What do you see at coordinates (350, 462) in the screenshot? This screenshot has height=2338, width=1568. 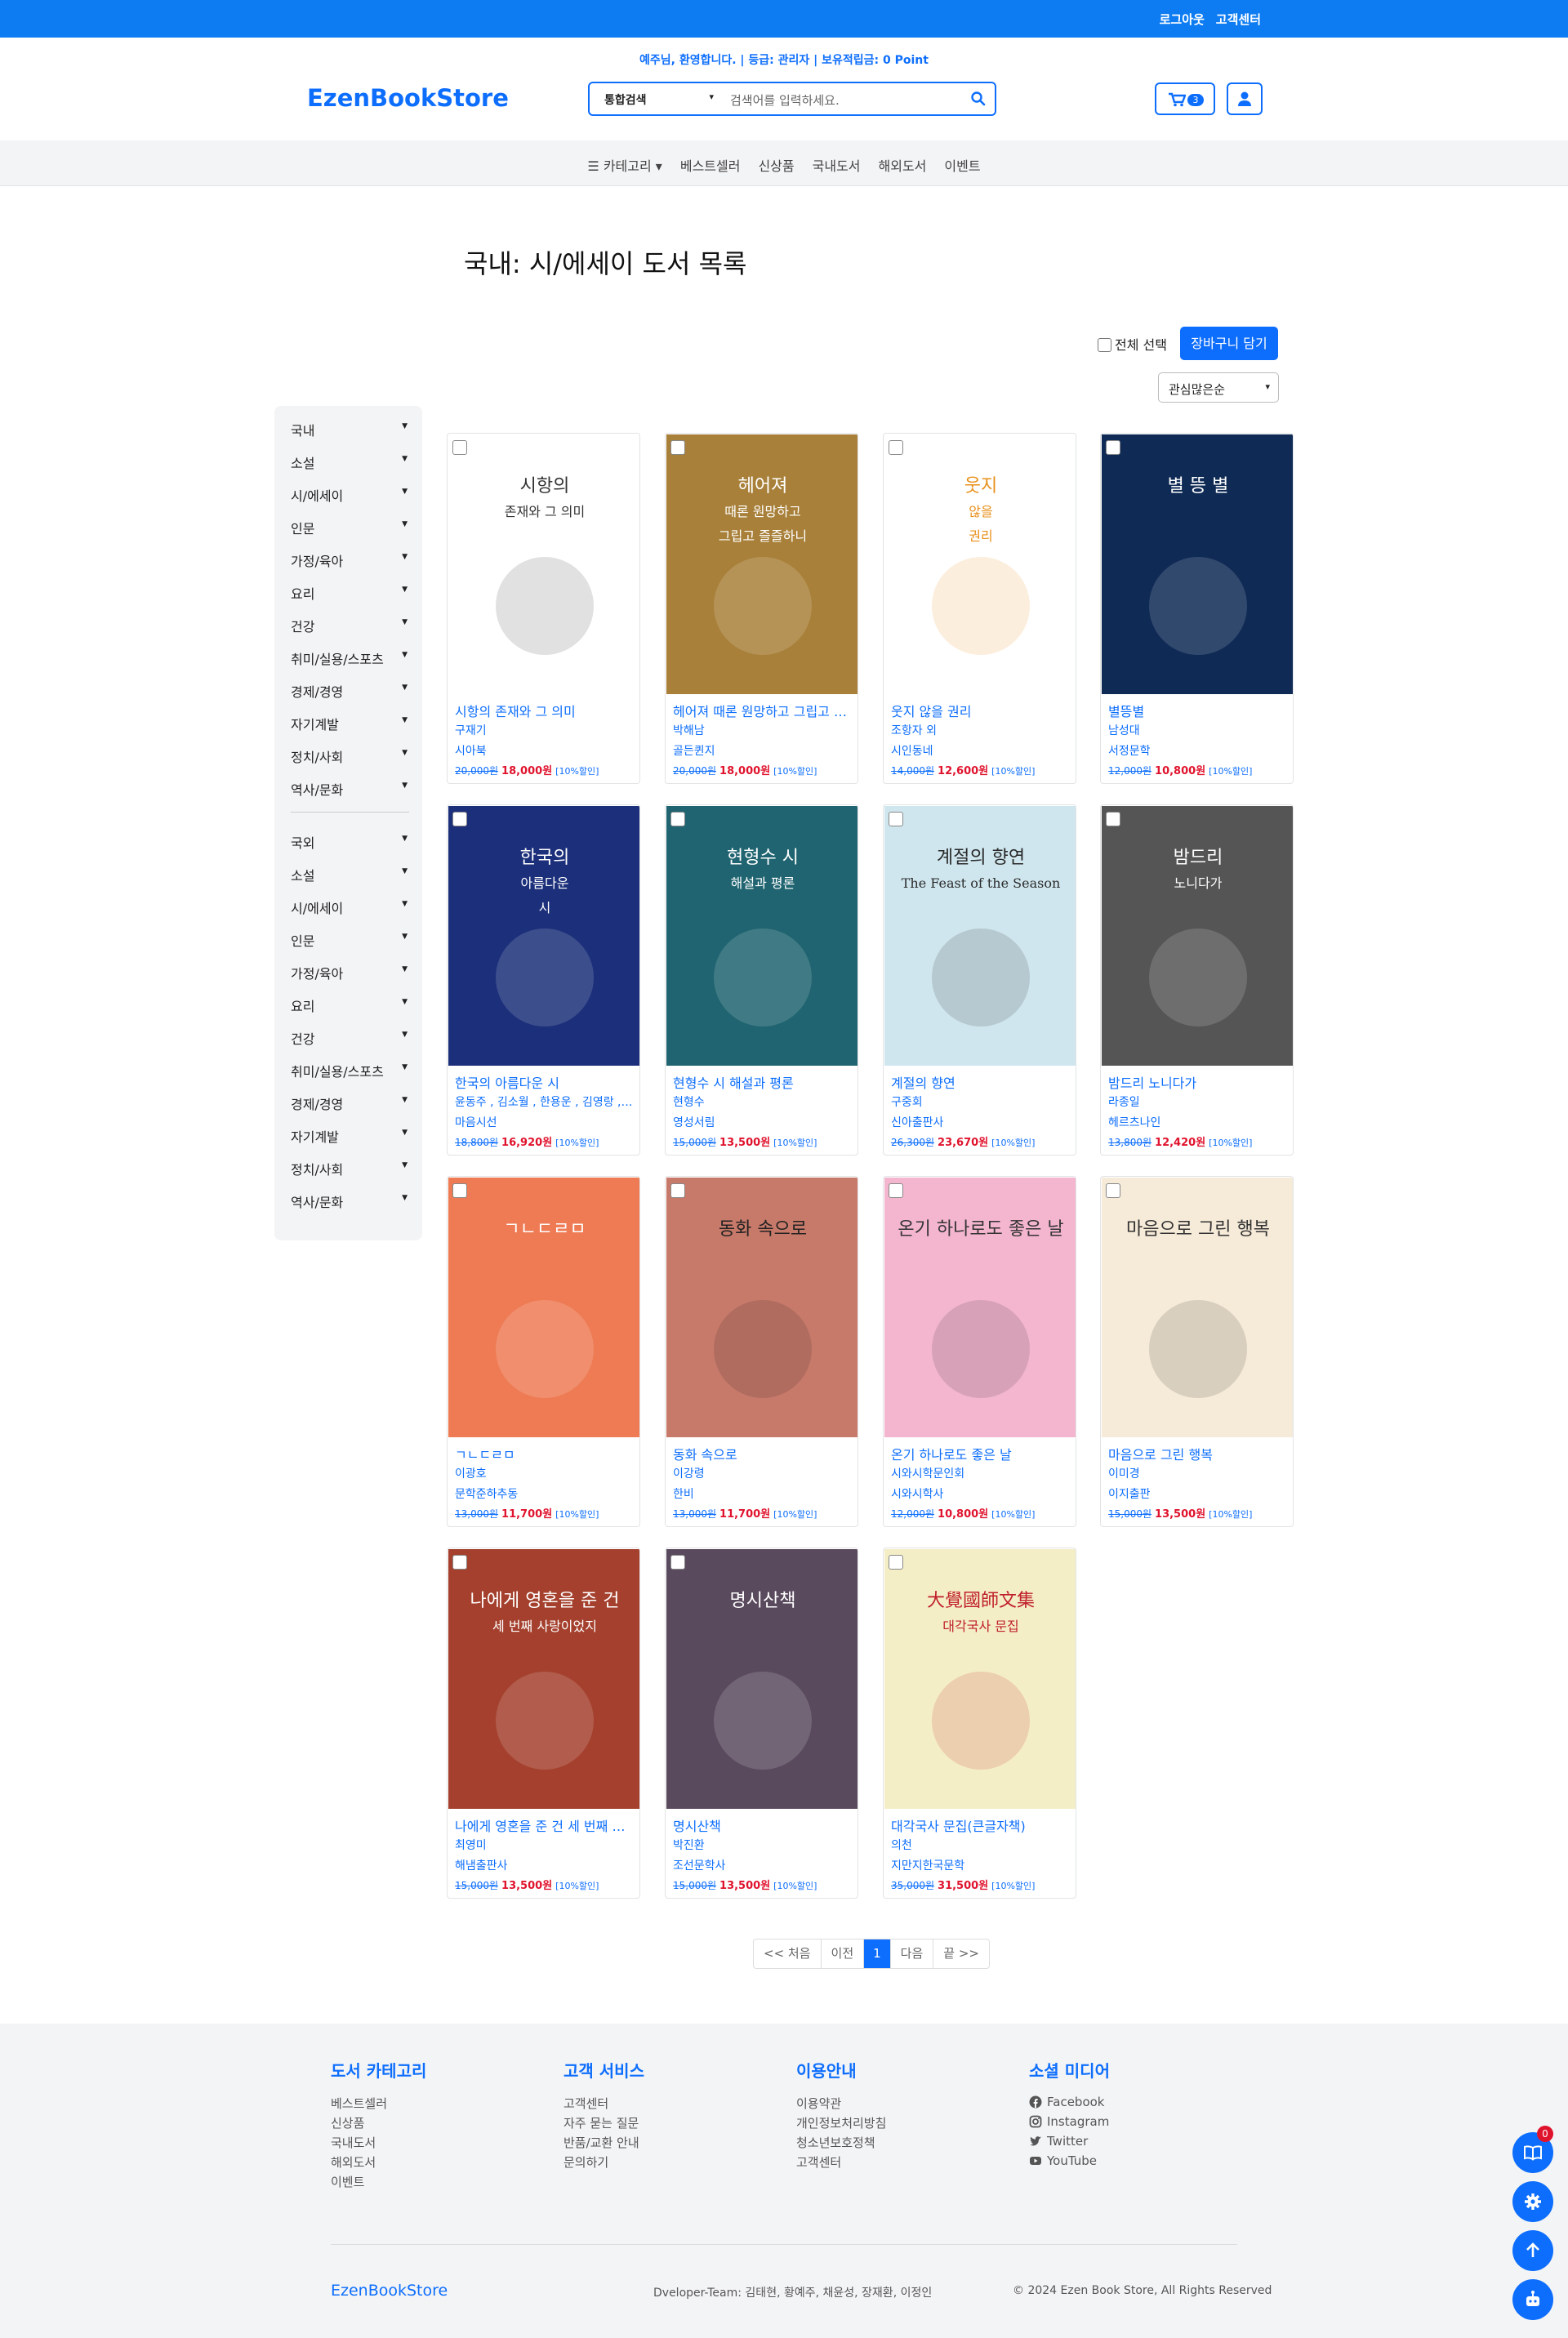 I see `sidebar-item: 소설 ▼` at bounding box center [350, 462].